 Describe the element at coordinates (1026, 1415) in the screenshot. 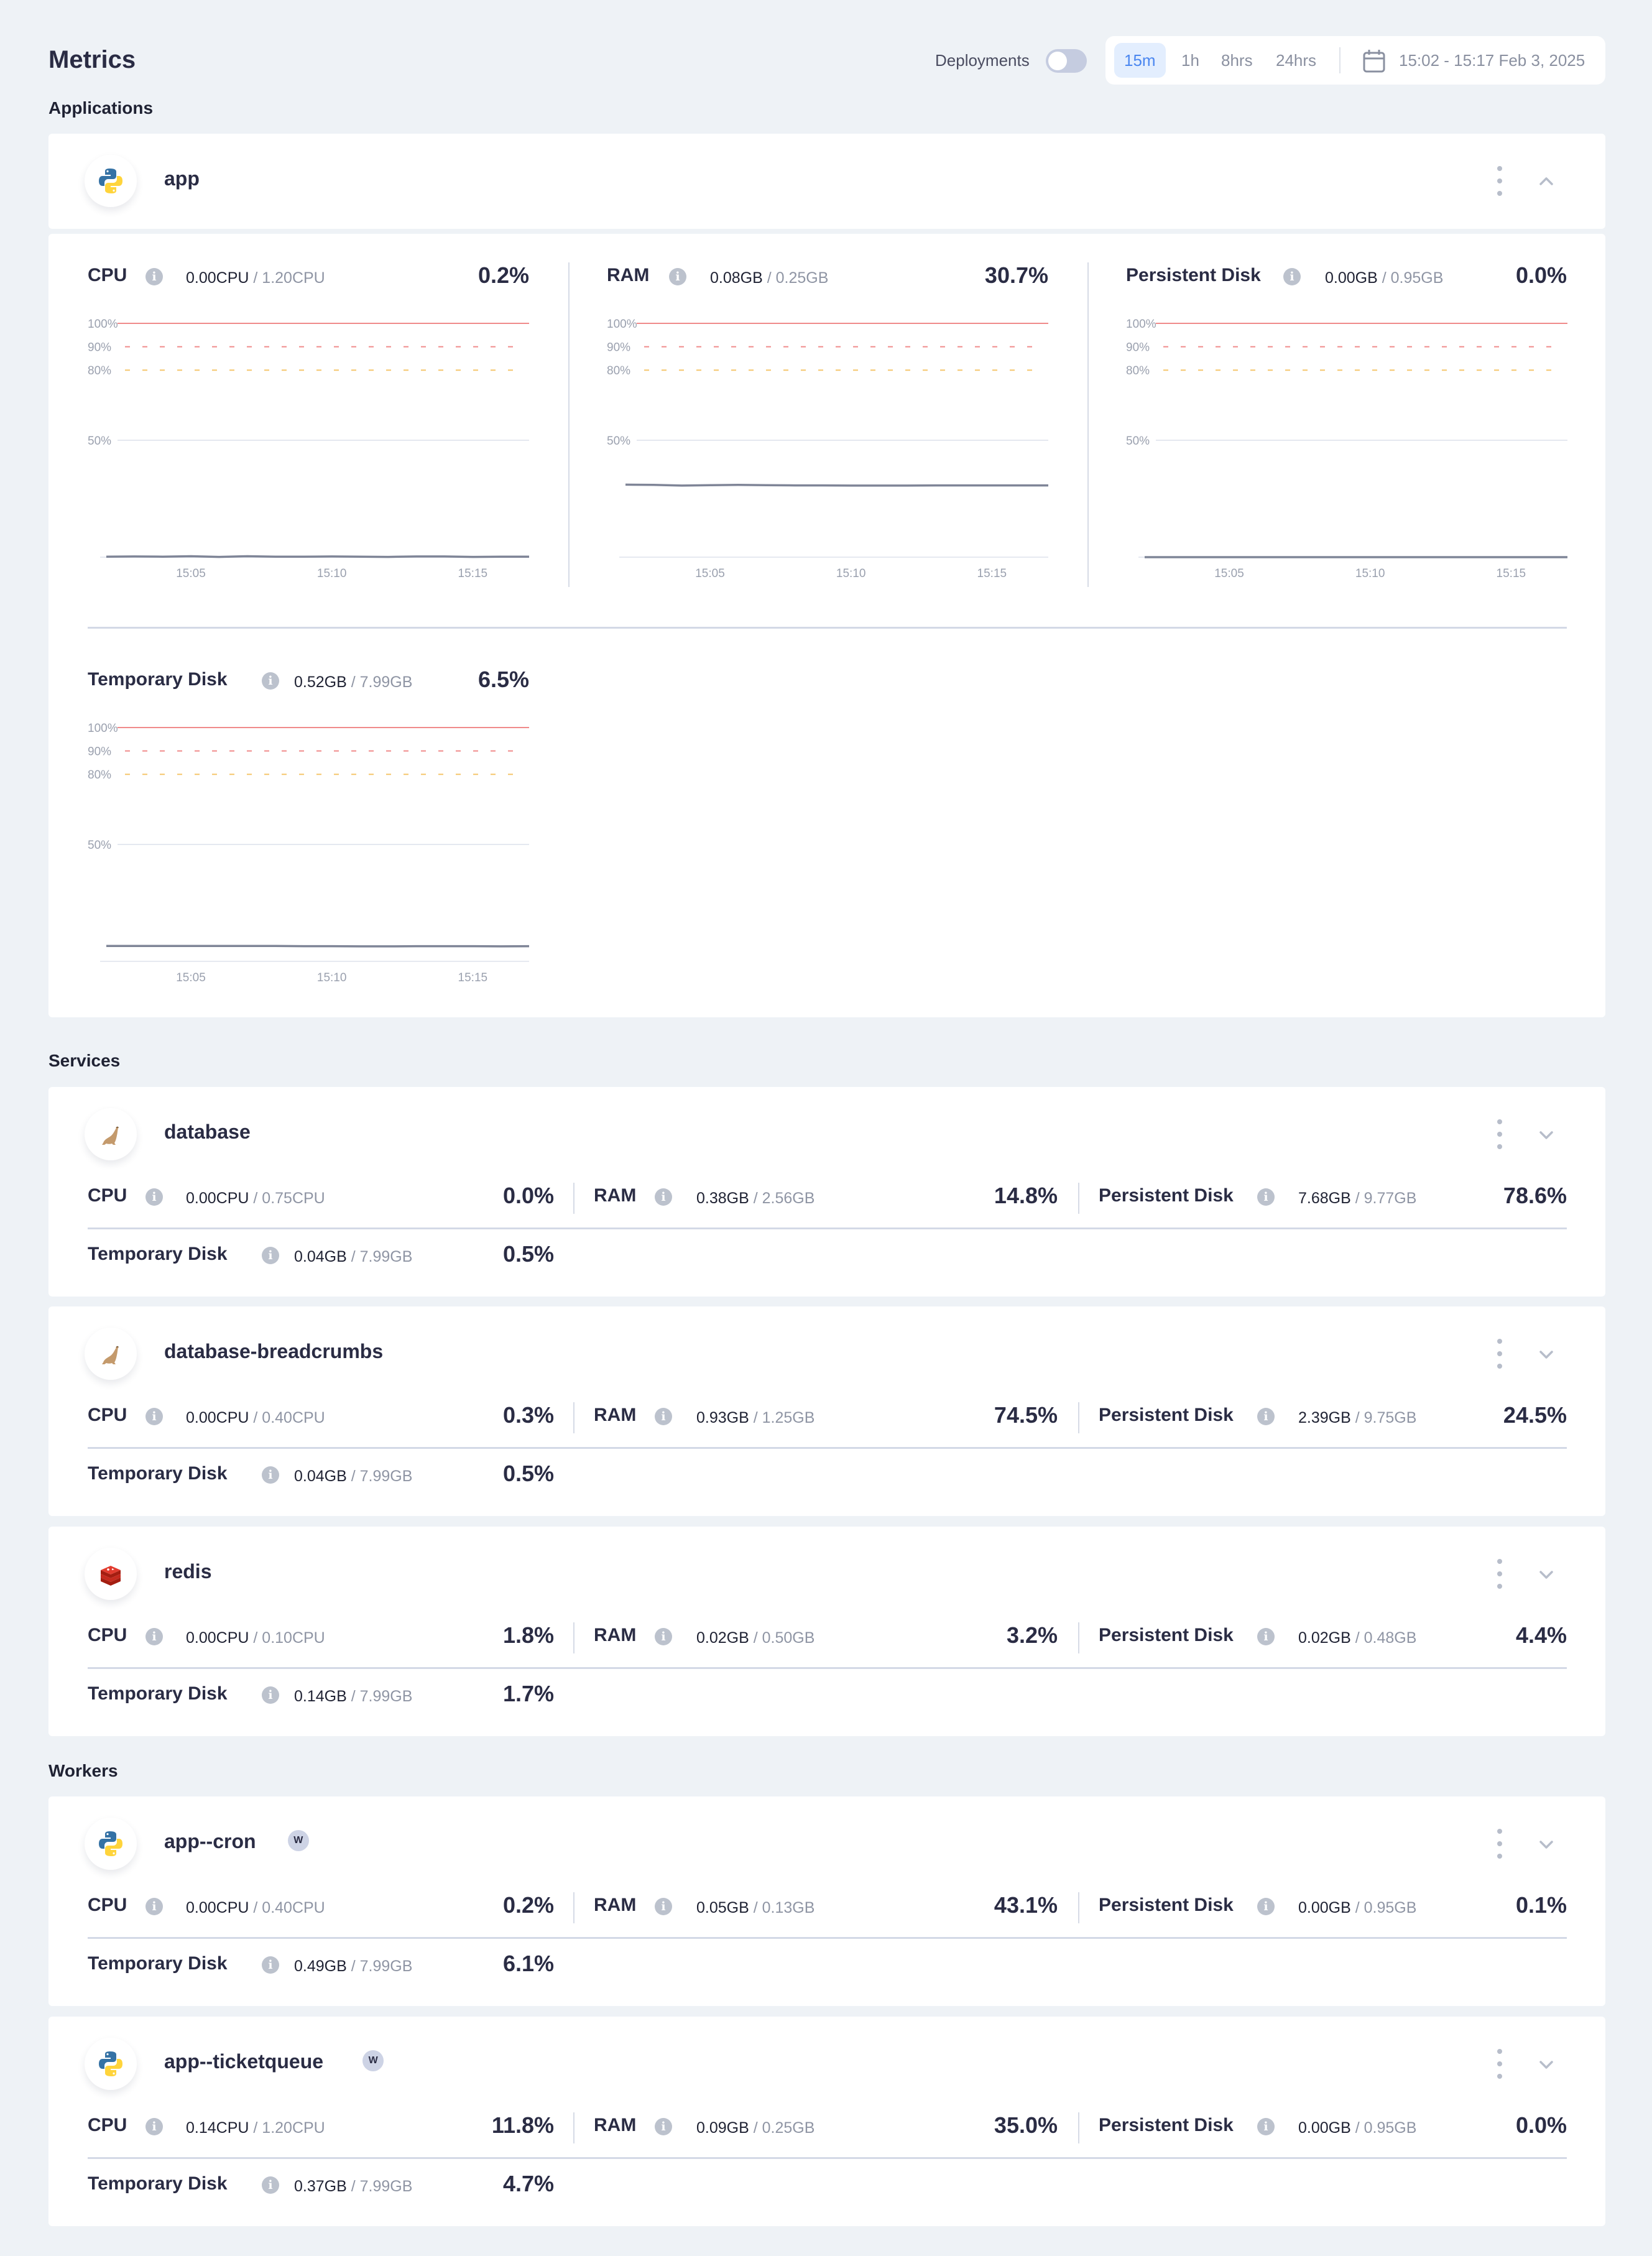

I see `metric-percent-ram: 74.5%` at that location.